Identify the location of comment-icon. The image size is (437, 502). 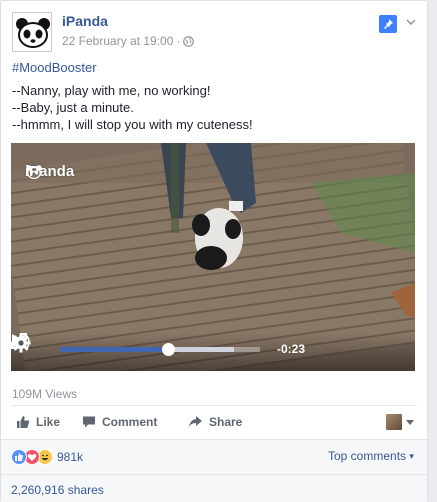
(89, 422).